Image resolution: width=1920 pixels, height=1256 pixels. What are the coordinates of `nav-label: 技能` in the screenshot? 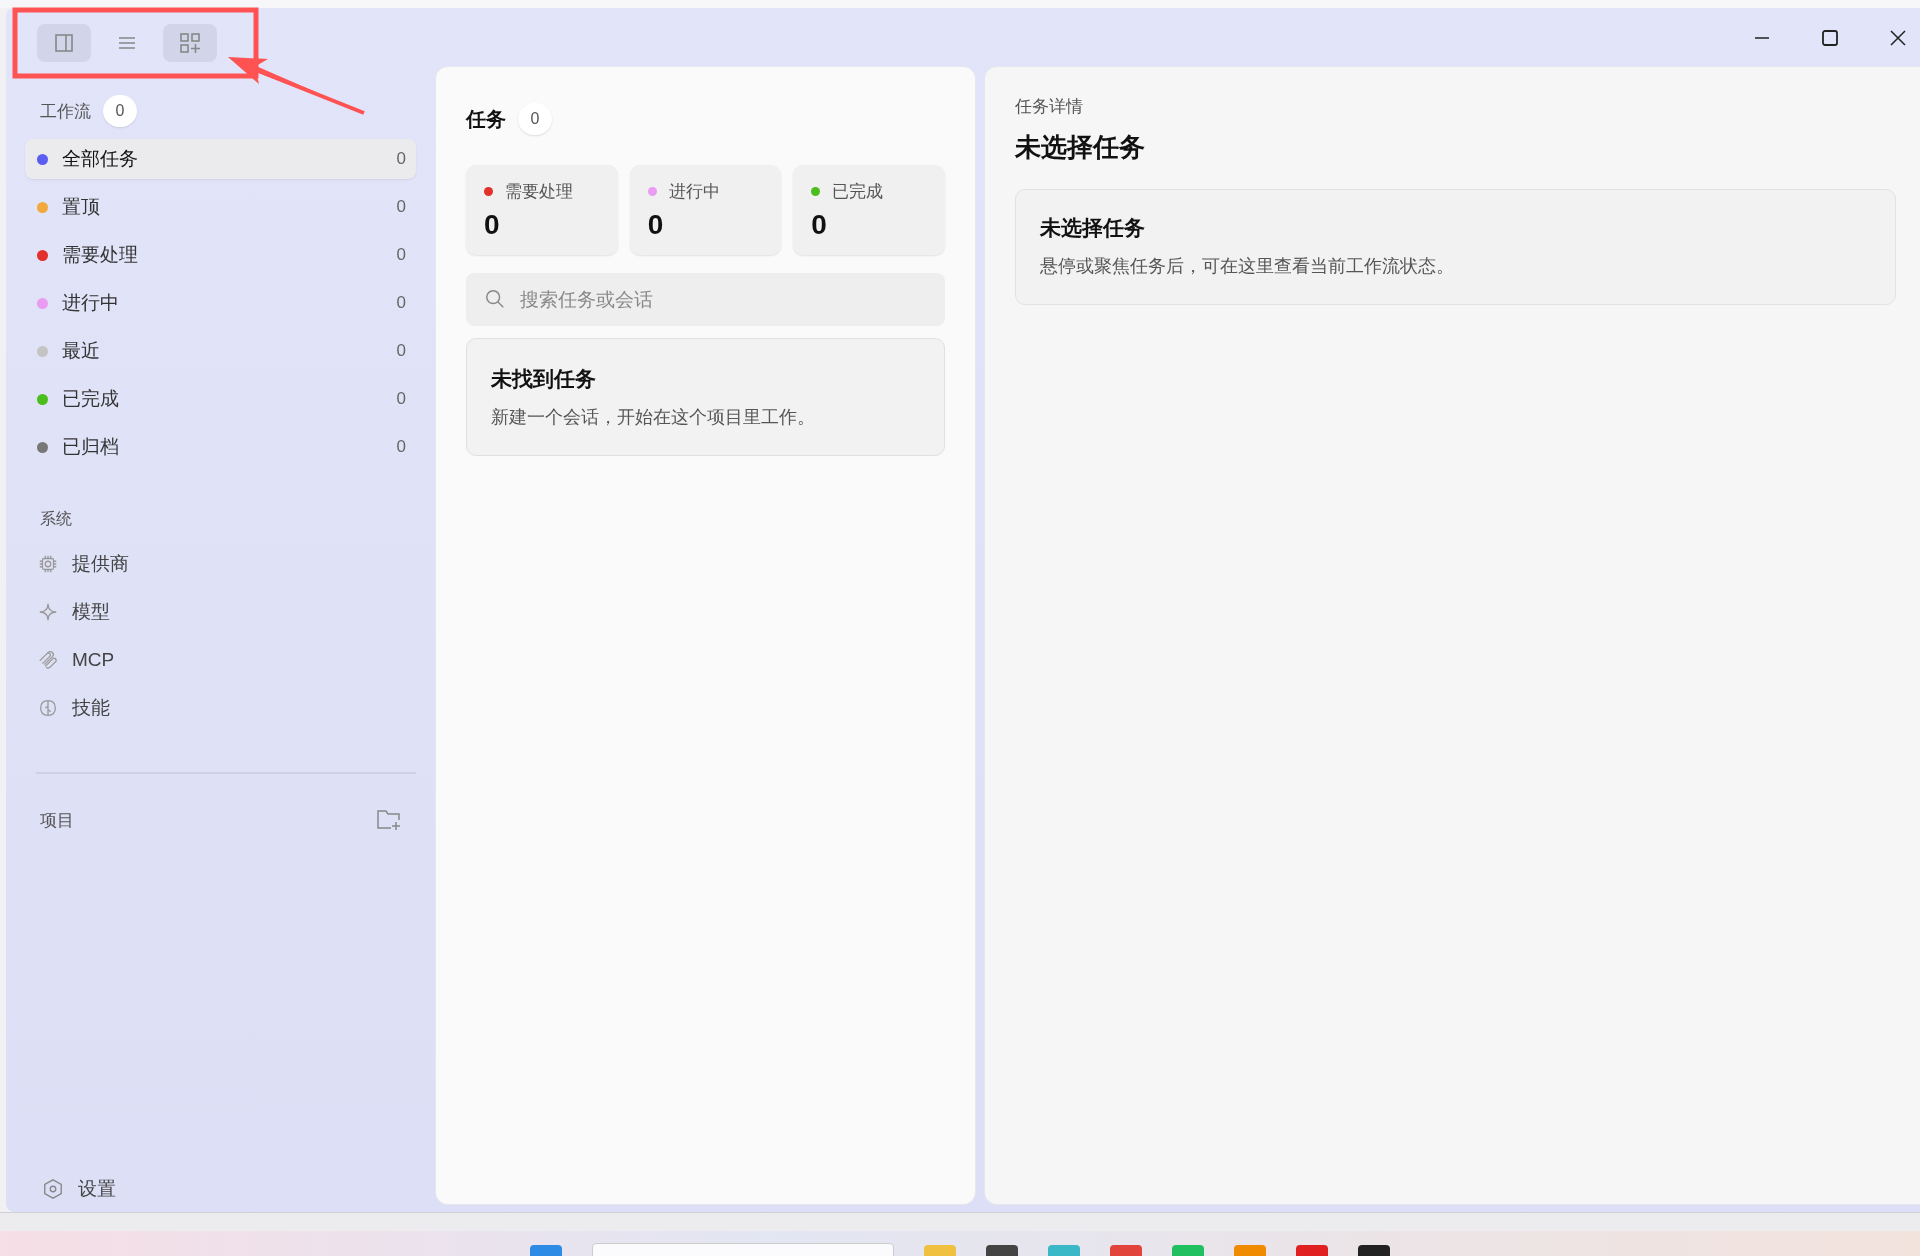 It's located at (91, 708).